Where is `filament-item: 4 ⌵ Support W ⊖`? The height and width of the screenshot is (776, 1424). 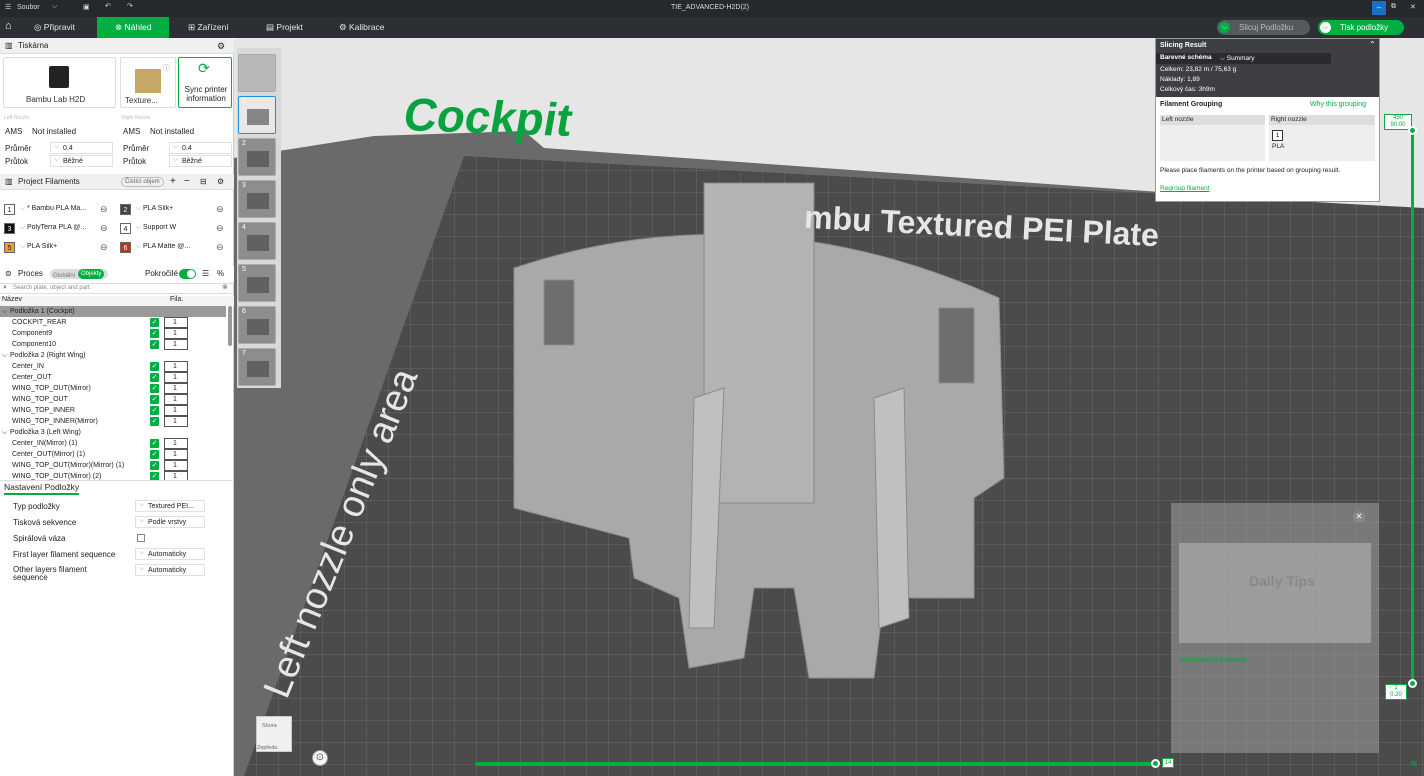
filament-item: 4 ⌵ Support W ⊖ is located at coordinates (175, 229).